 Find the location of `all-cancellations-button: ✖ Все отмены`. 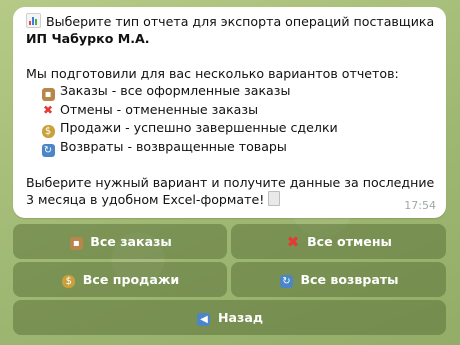

all-cancellations-button: ✖ Все отмены is located at coordinates (338, 241).